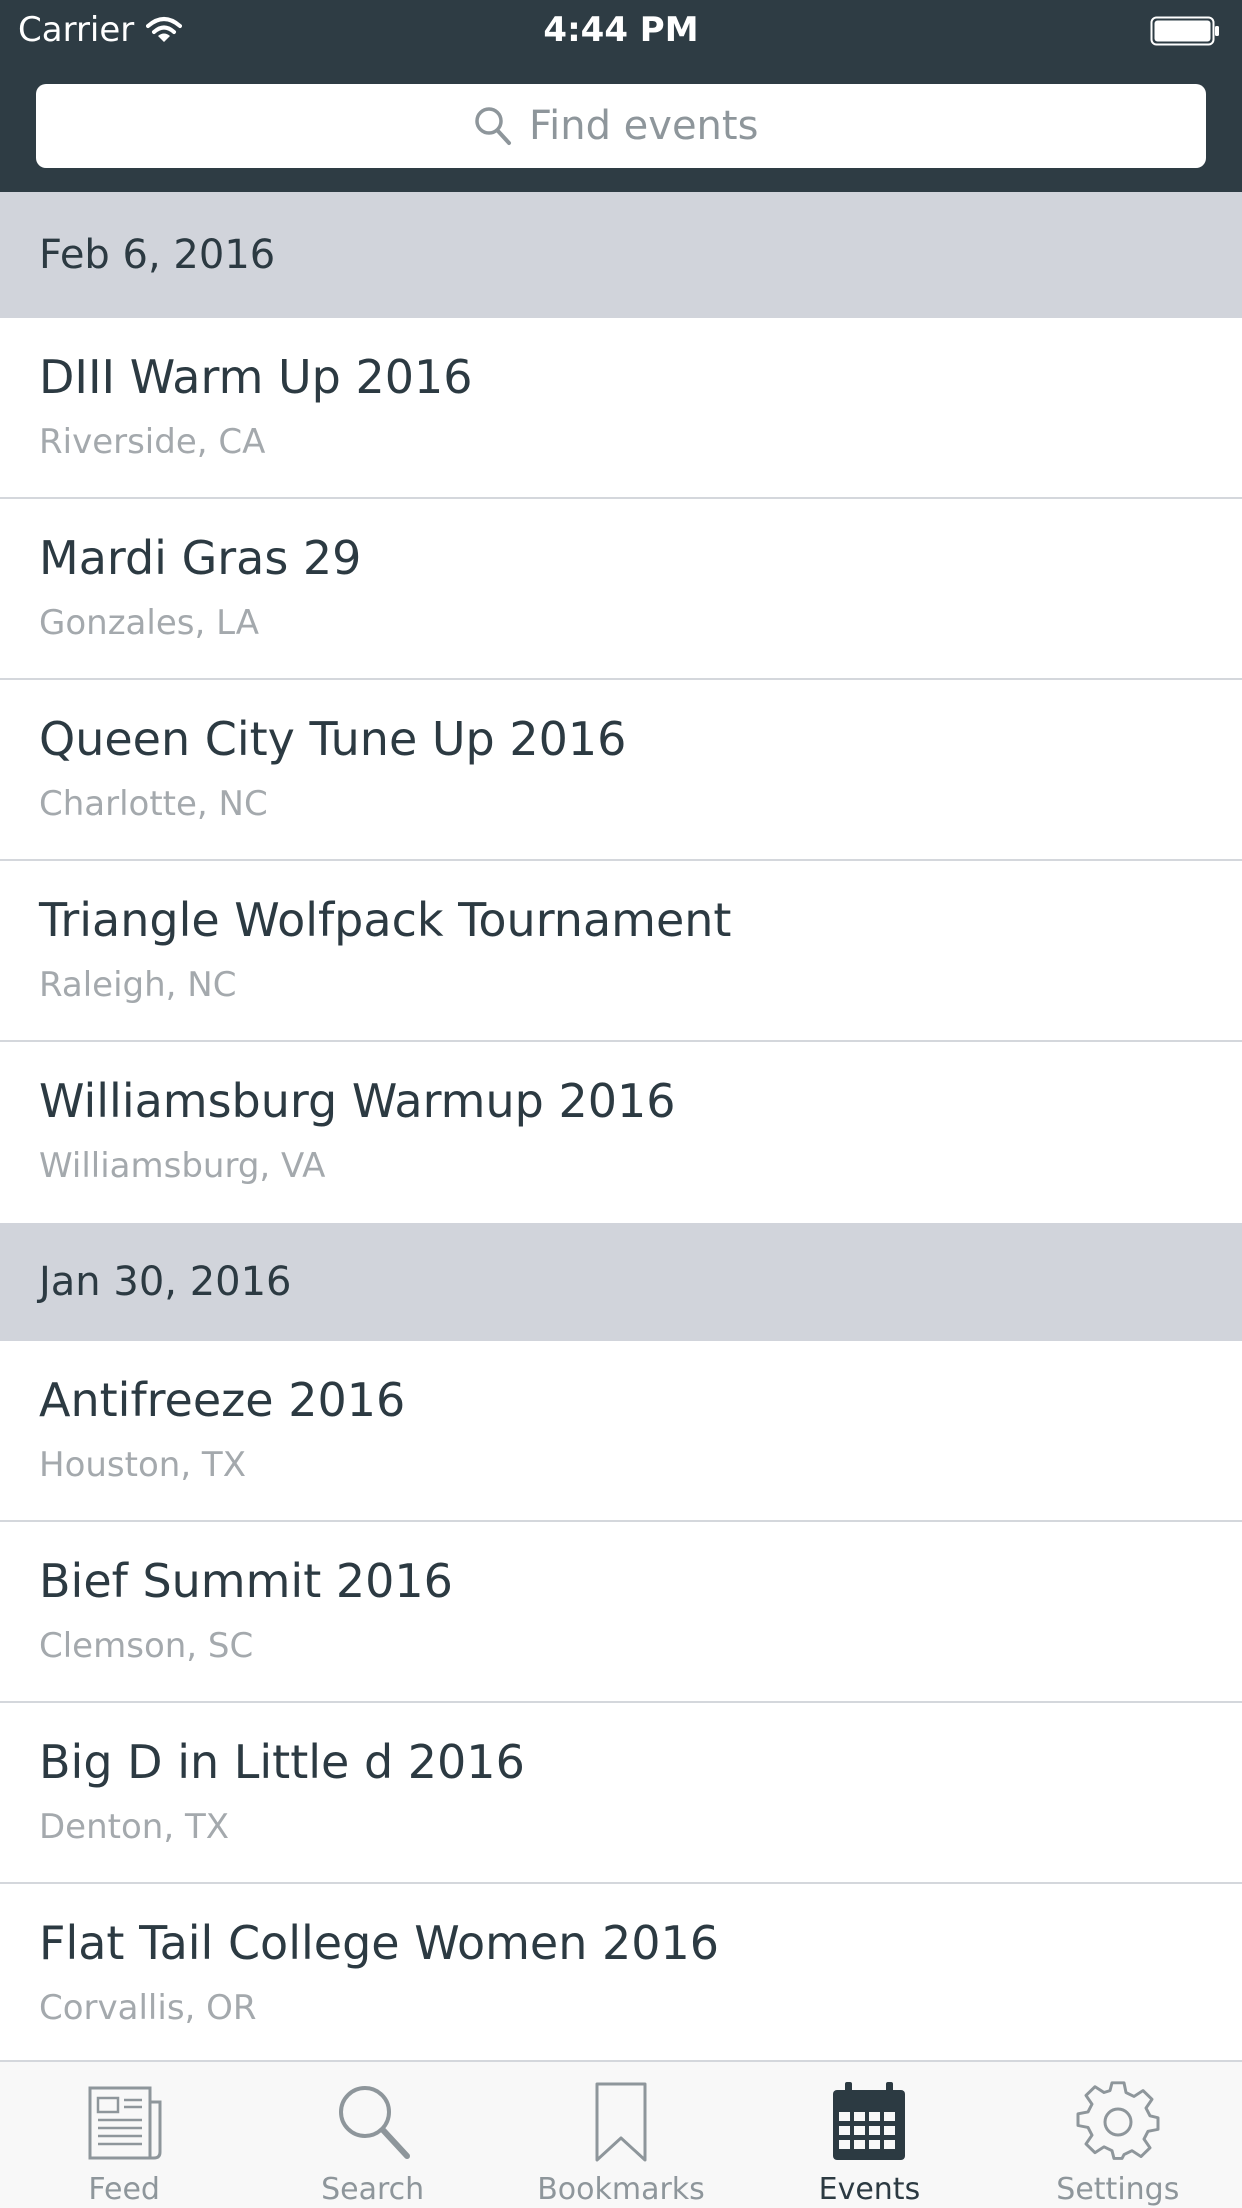 This screenshot has width=1242, height=2208. I want to click on event-location: Charlotte, NC, so click(153, 804).